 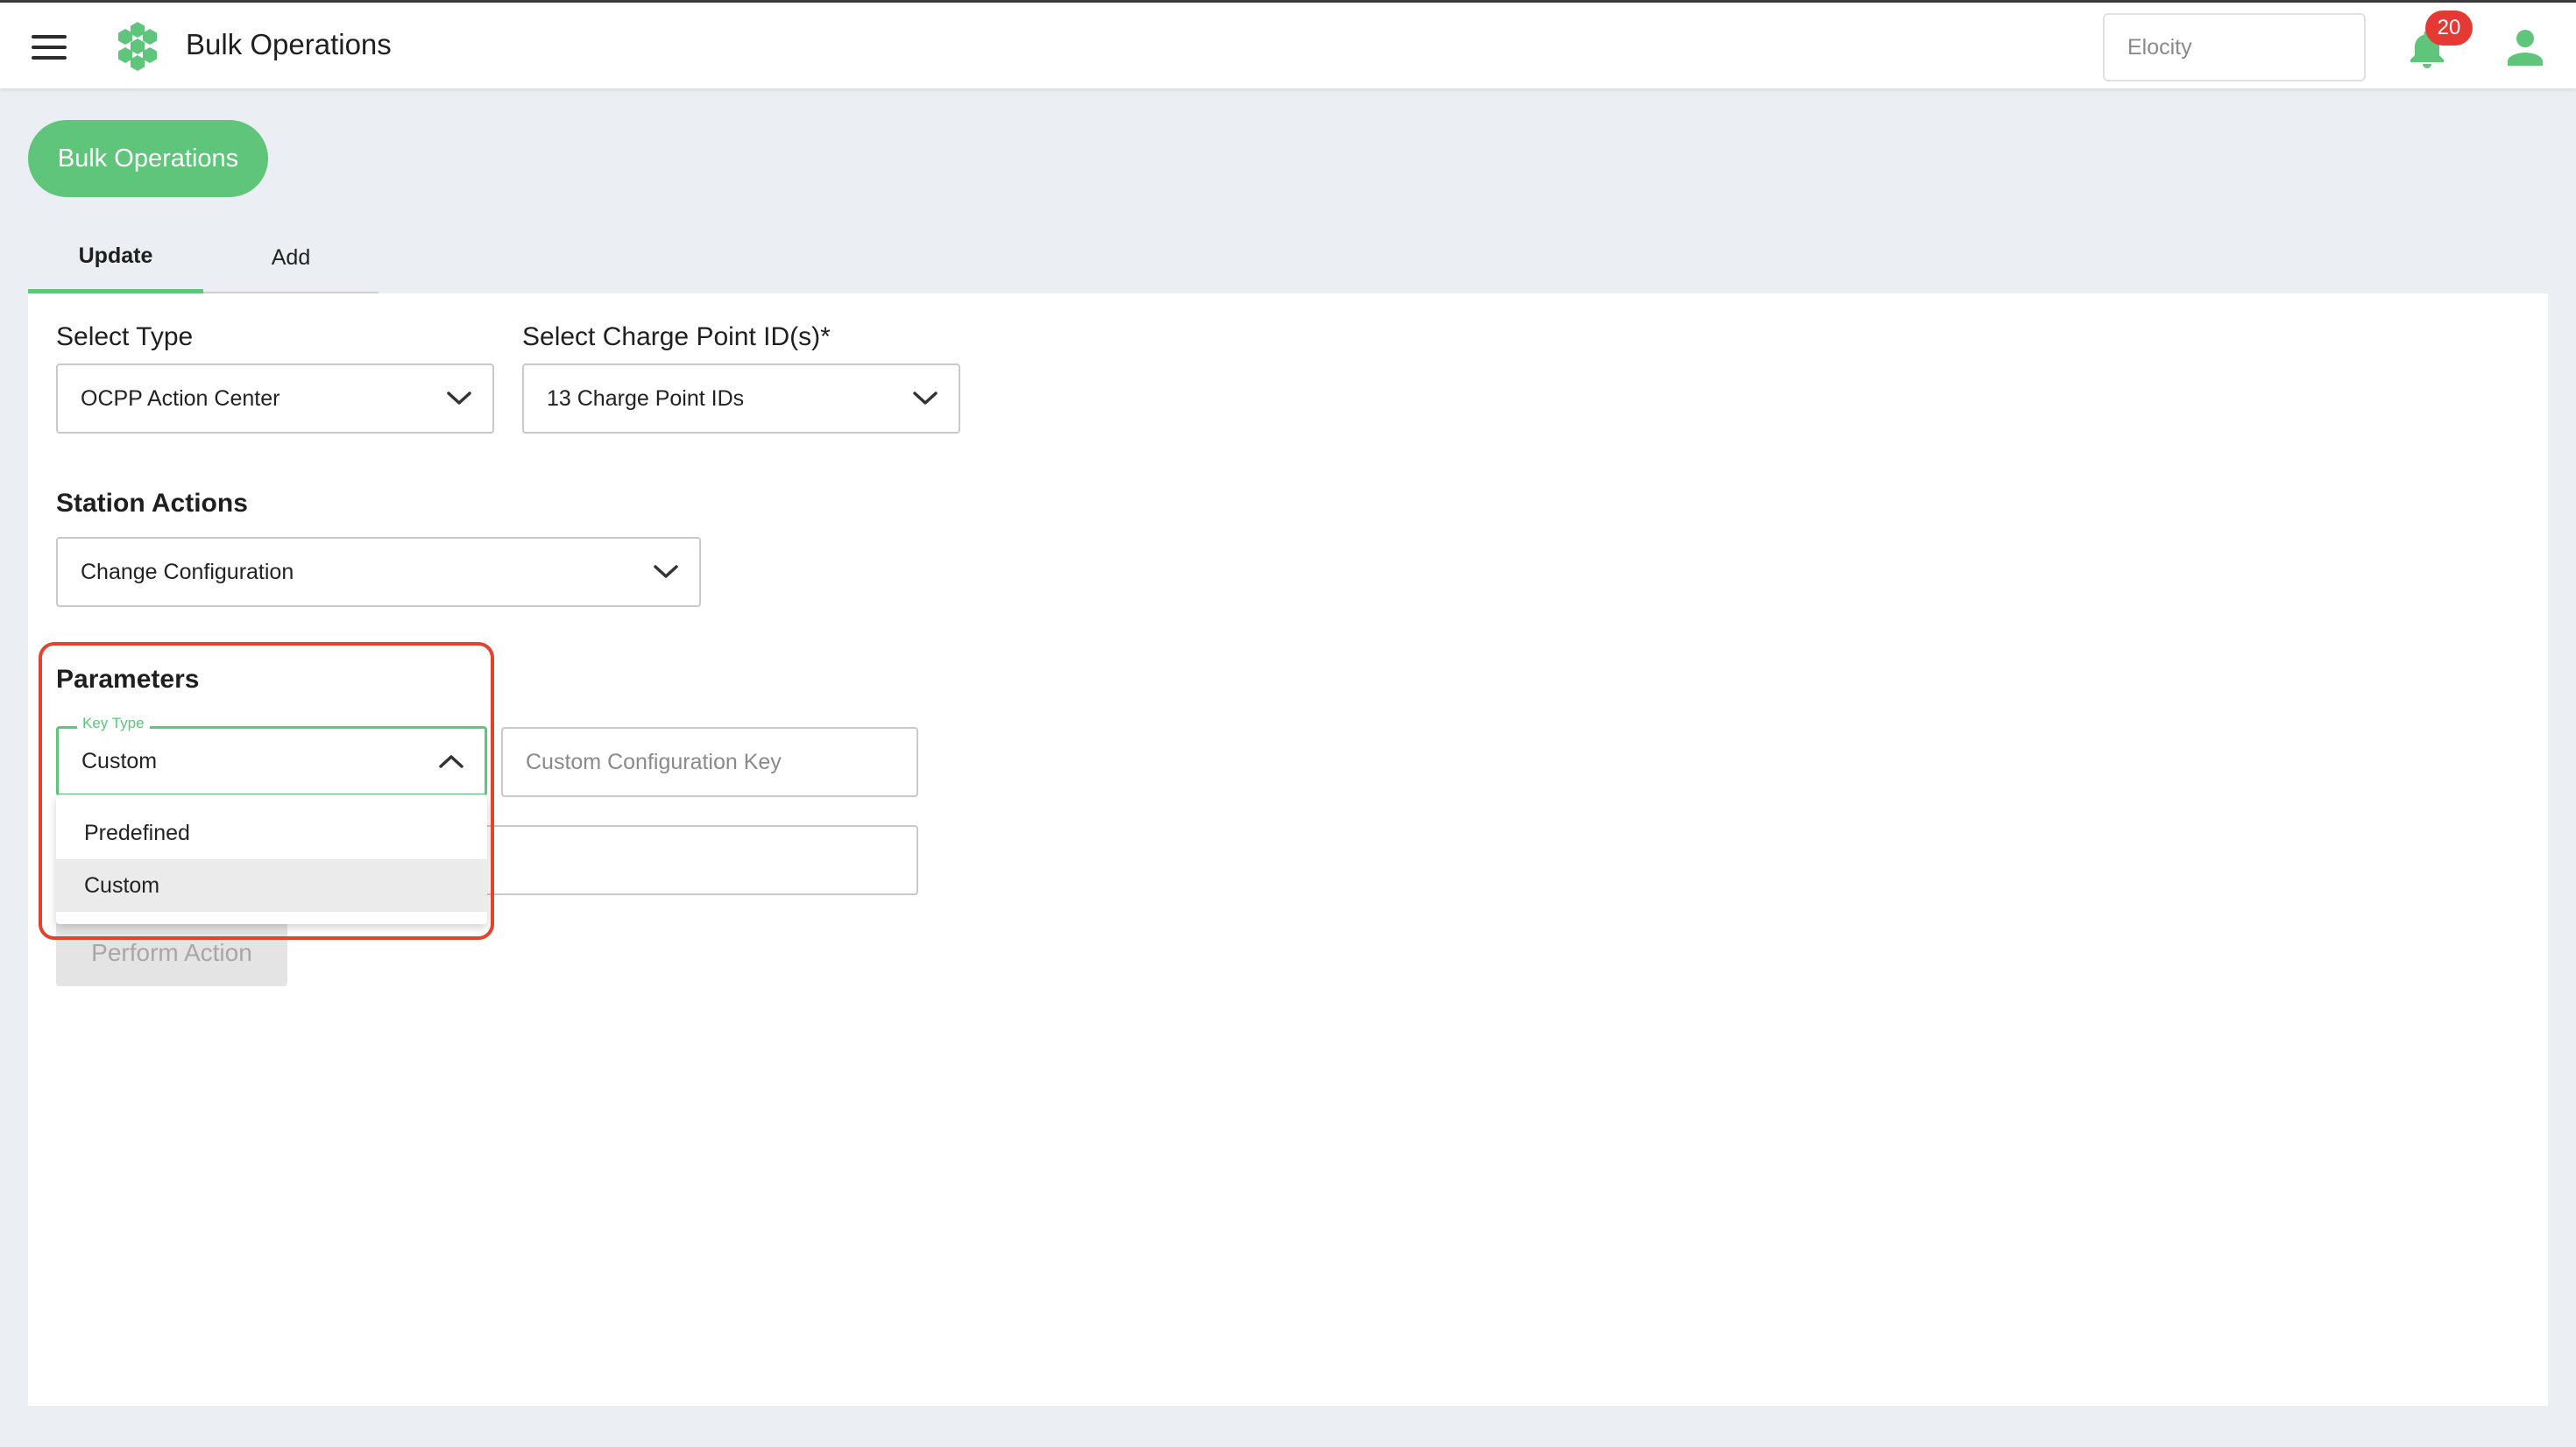 What do you see at coordinates (2449, 28) in the screenshot?
I see `notification-badge: 20` at bounding box center [2449, 28].